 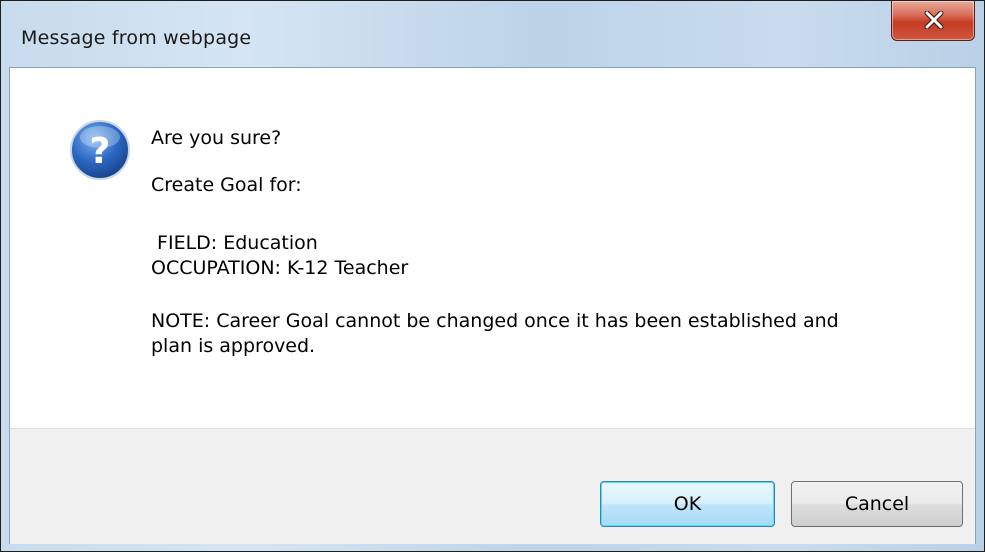 What do you see at coordinates (216, 138) in the screenshot?
I see `question-text: Are you sure?` at bounding box center [216, 138].